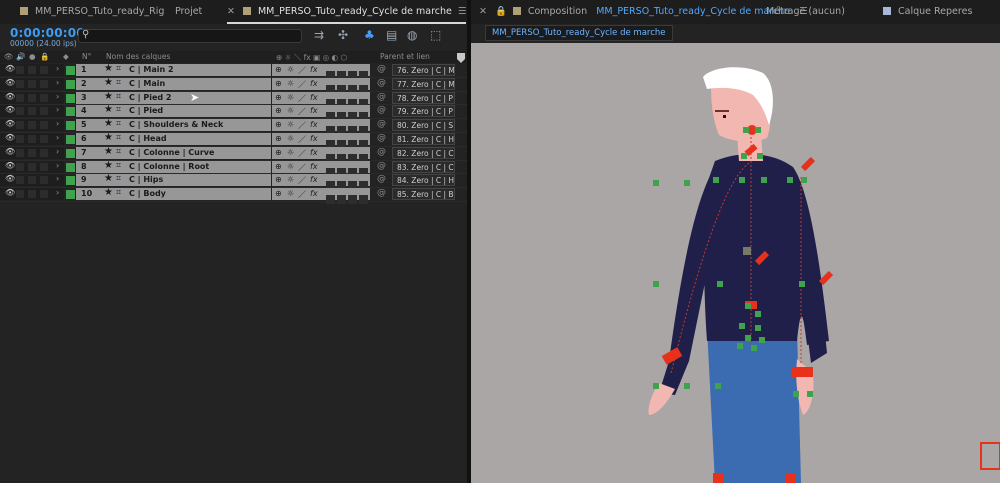  What do you see at coordinates (927, 12) in the screenshot?
I see `tab-calque: Calque Reperes` at bounding box center [927, 12].